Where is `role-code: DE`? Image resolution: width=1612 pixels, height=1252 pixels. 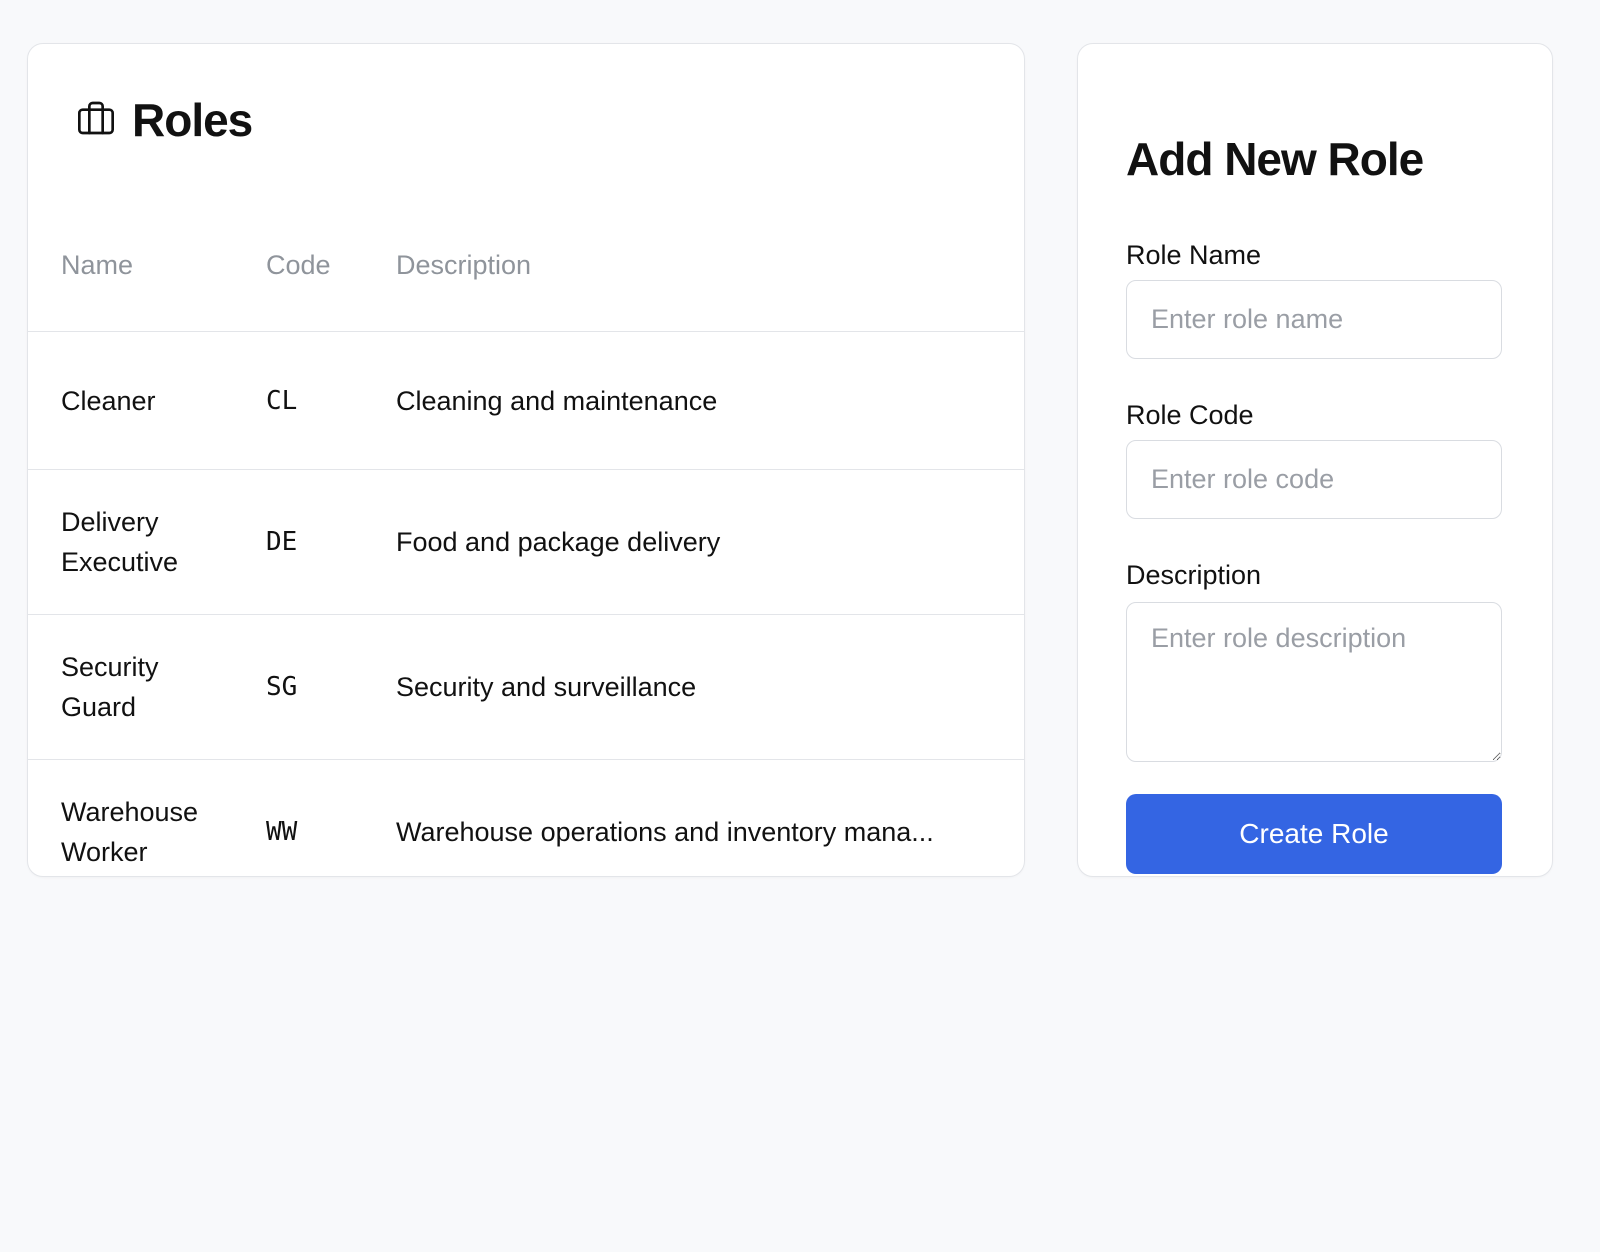 role-code: DE is located at coordinates (282, 542).